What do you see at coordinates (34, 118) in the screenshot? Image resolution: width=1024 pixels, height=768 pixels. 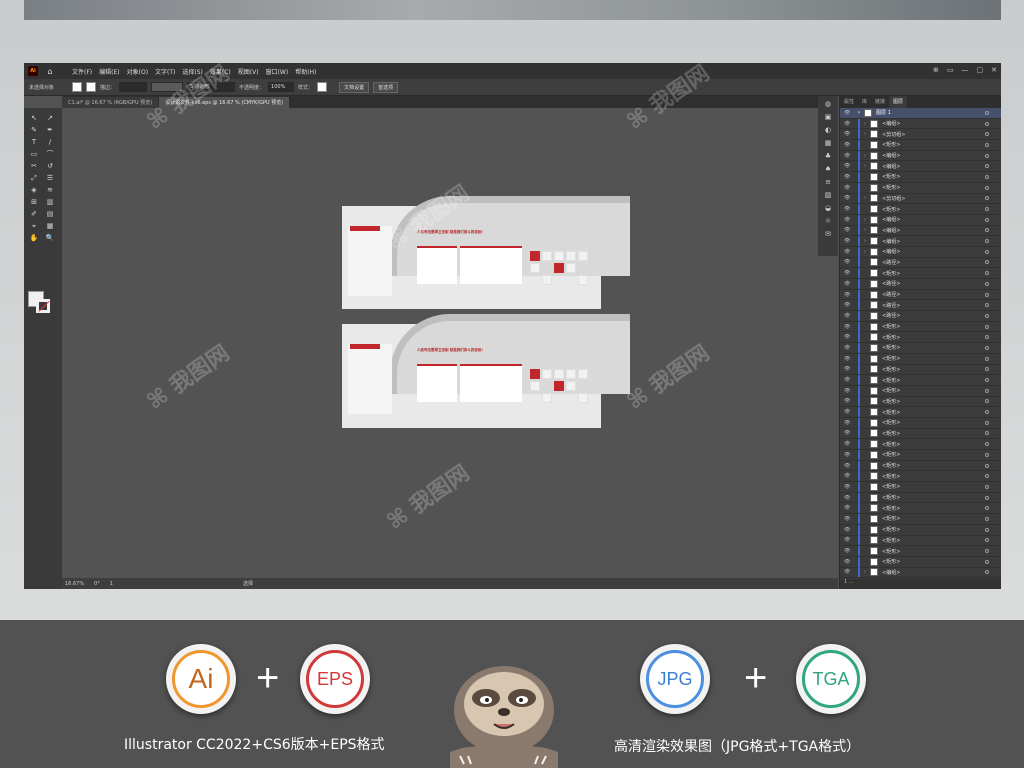 I see `selection-tool-icon: ↖` at bounding box center [34, 118].